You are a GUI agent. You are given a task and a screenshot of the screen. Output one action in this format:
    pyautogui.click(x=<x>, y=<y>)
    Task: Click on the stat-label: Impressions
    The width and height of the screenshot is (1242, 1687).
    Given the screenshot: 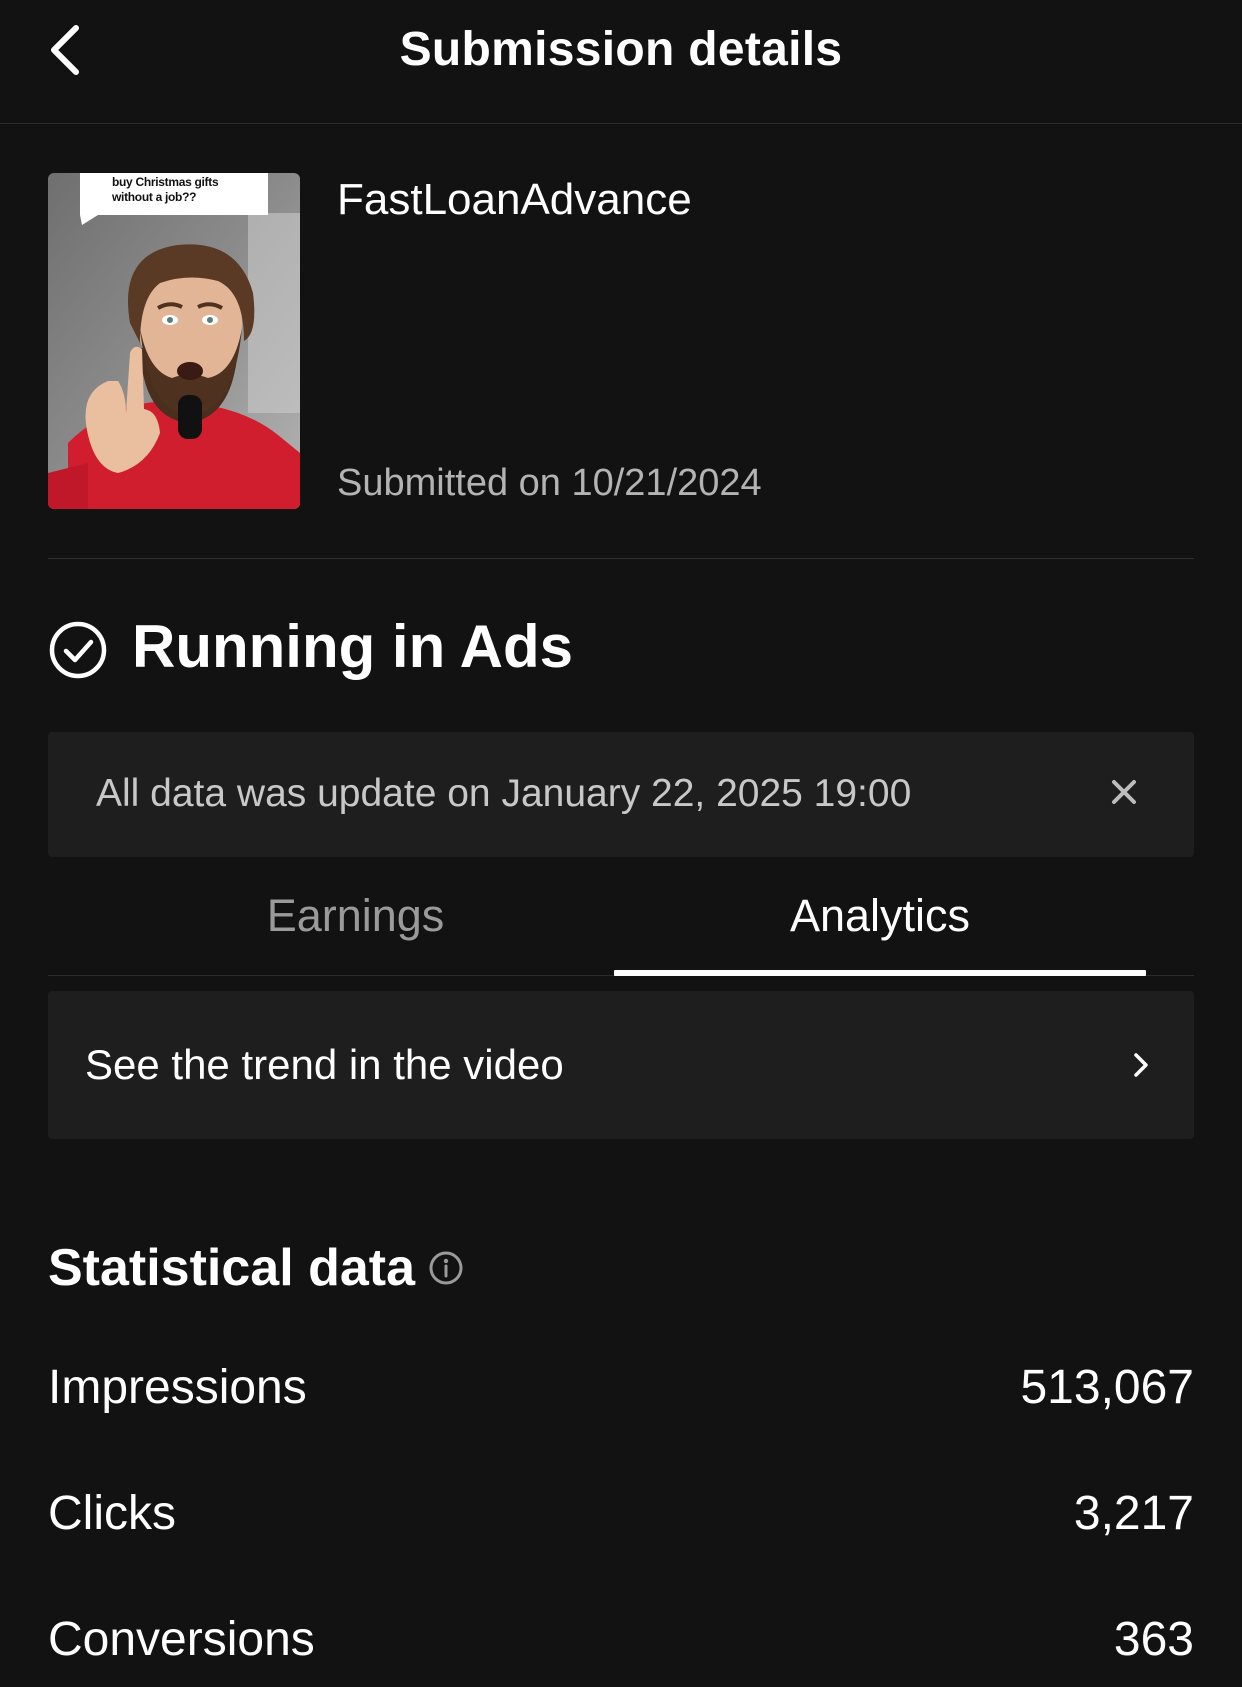 What is the action you would take?
    pyautogui.click(x=177, y=1387)
    